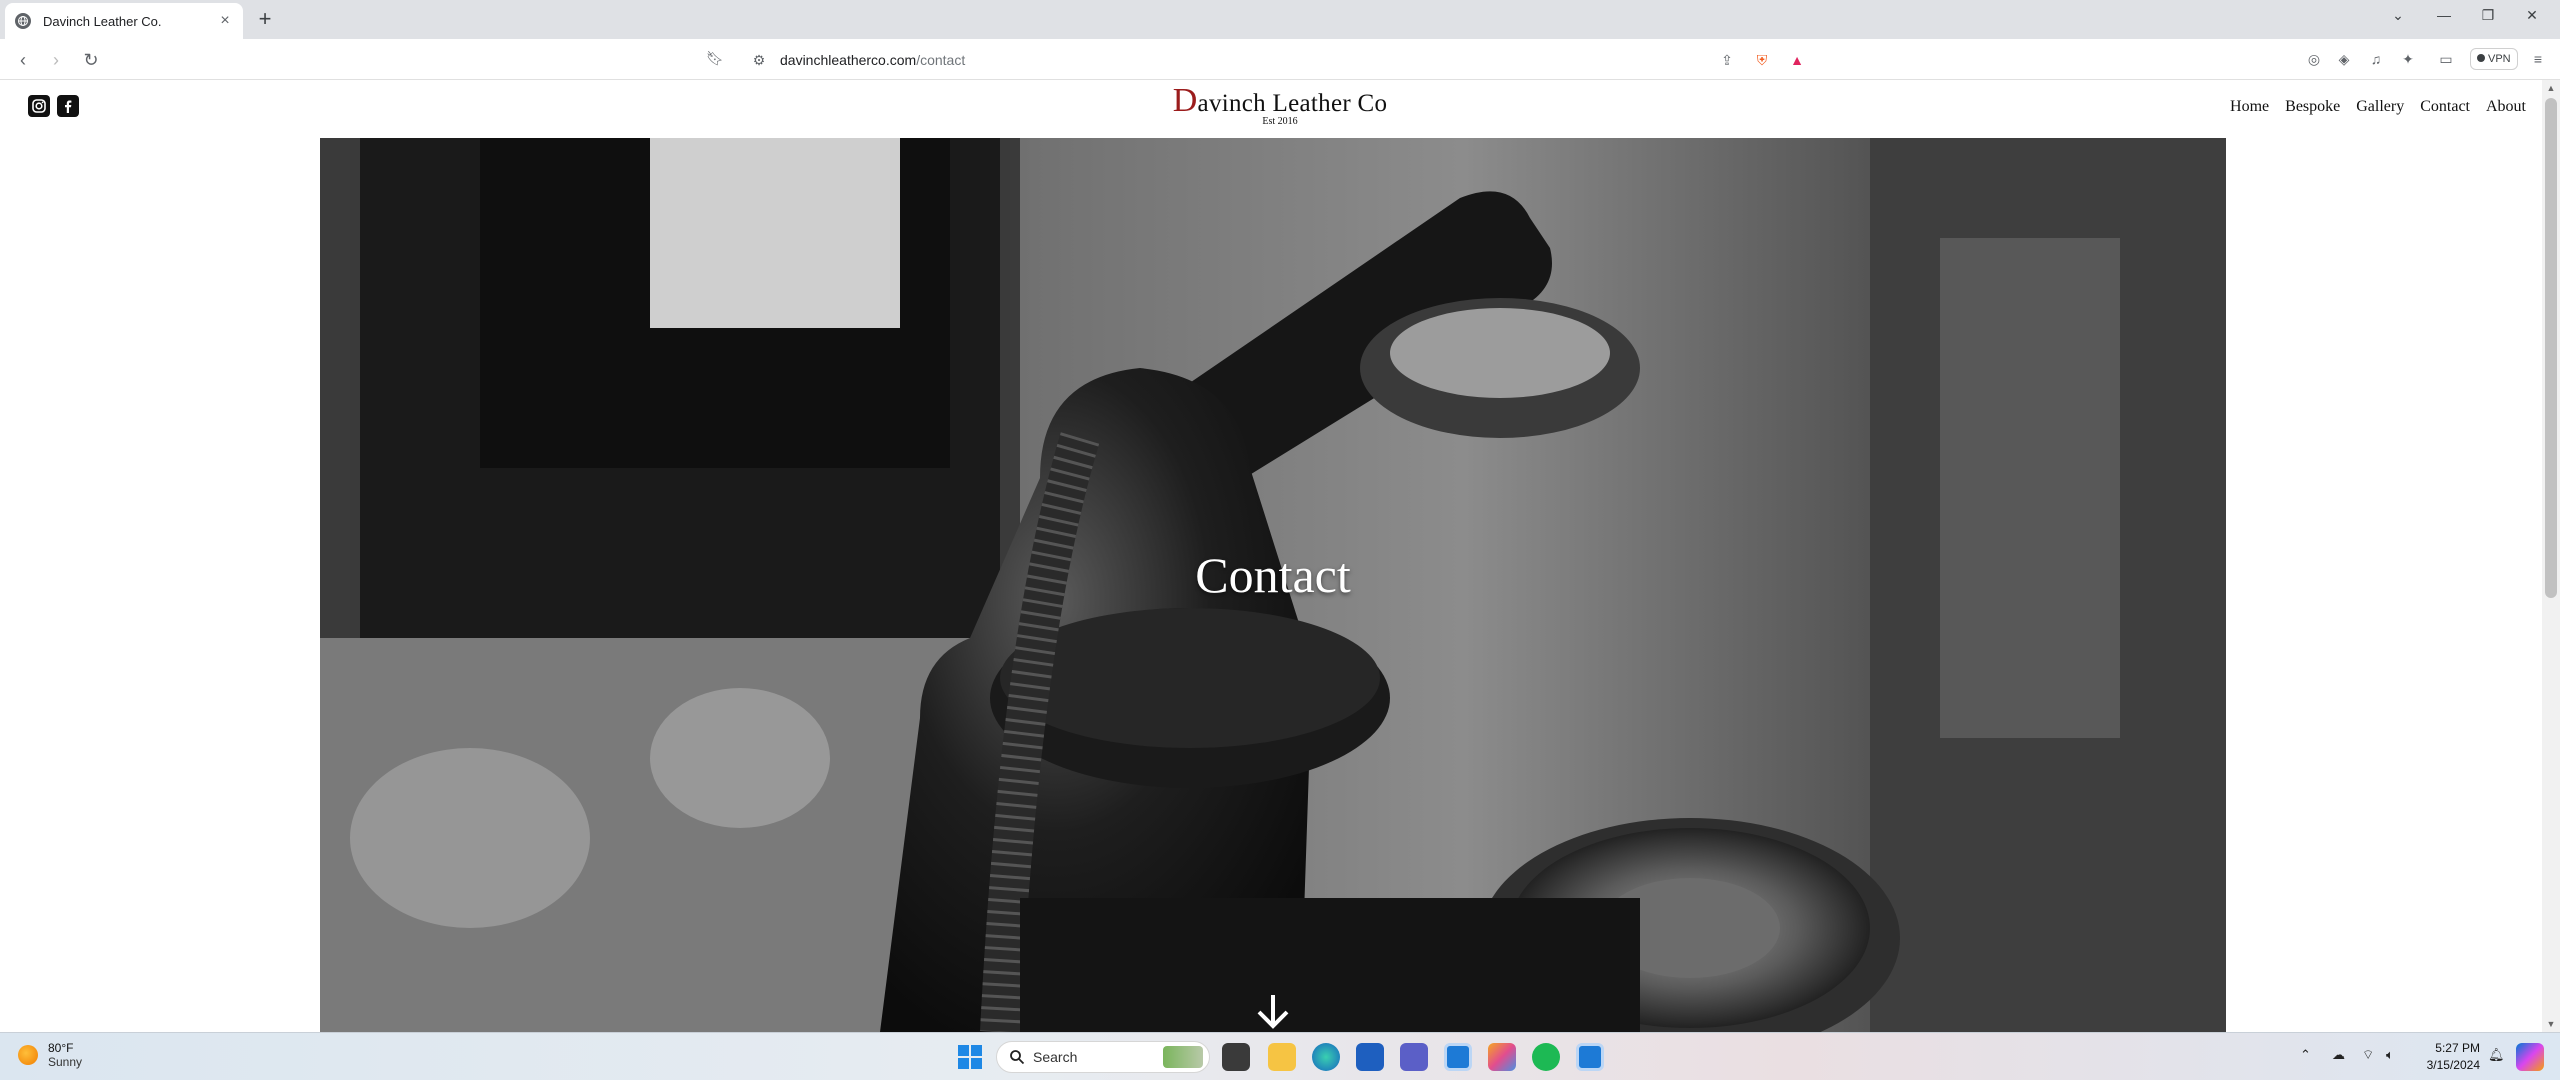 The width and height of the screenshot is (2560, 1080). What do you see at coordinates (970, 1057) in the screenshot?
I see `windows-start-icon` at bounding box center [970, 1057].